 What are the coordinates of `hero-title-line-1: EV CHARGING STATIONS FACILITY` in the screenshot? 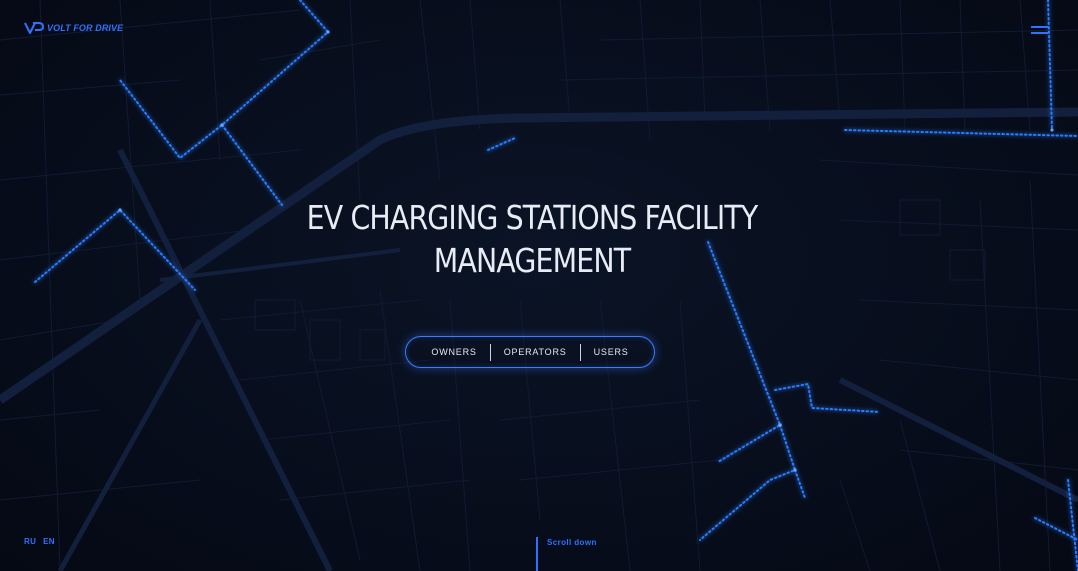 It's located at (532, 217).